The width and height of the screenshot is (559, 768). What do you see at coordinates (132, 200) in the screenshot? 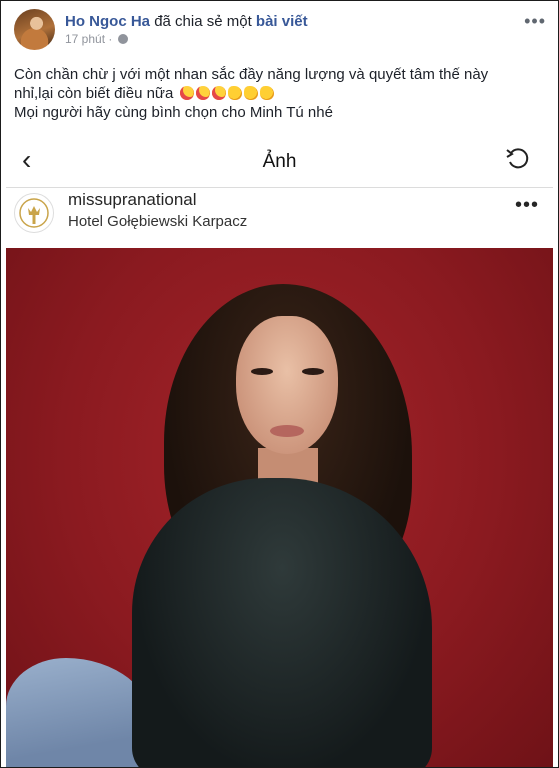
I see `instagram-username: missupranational` at bounding box center [132, 200].